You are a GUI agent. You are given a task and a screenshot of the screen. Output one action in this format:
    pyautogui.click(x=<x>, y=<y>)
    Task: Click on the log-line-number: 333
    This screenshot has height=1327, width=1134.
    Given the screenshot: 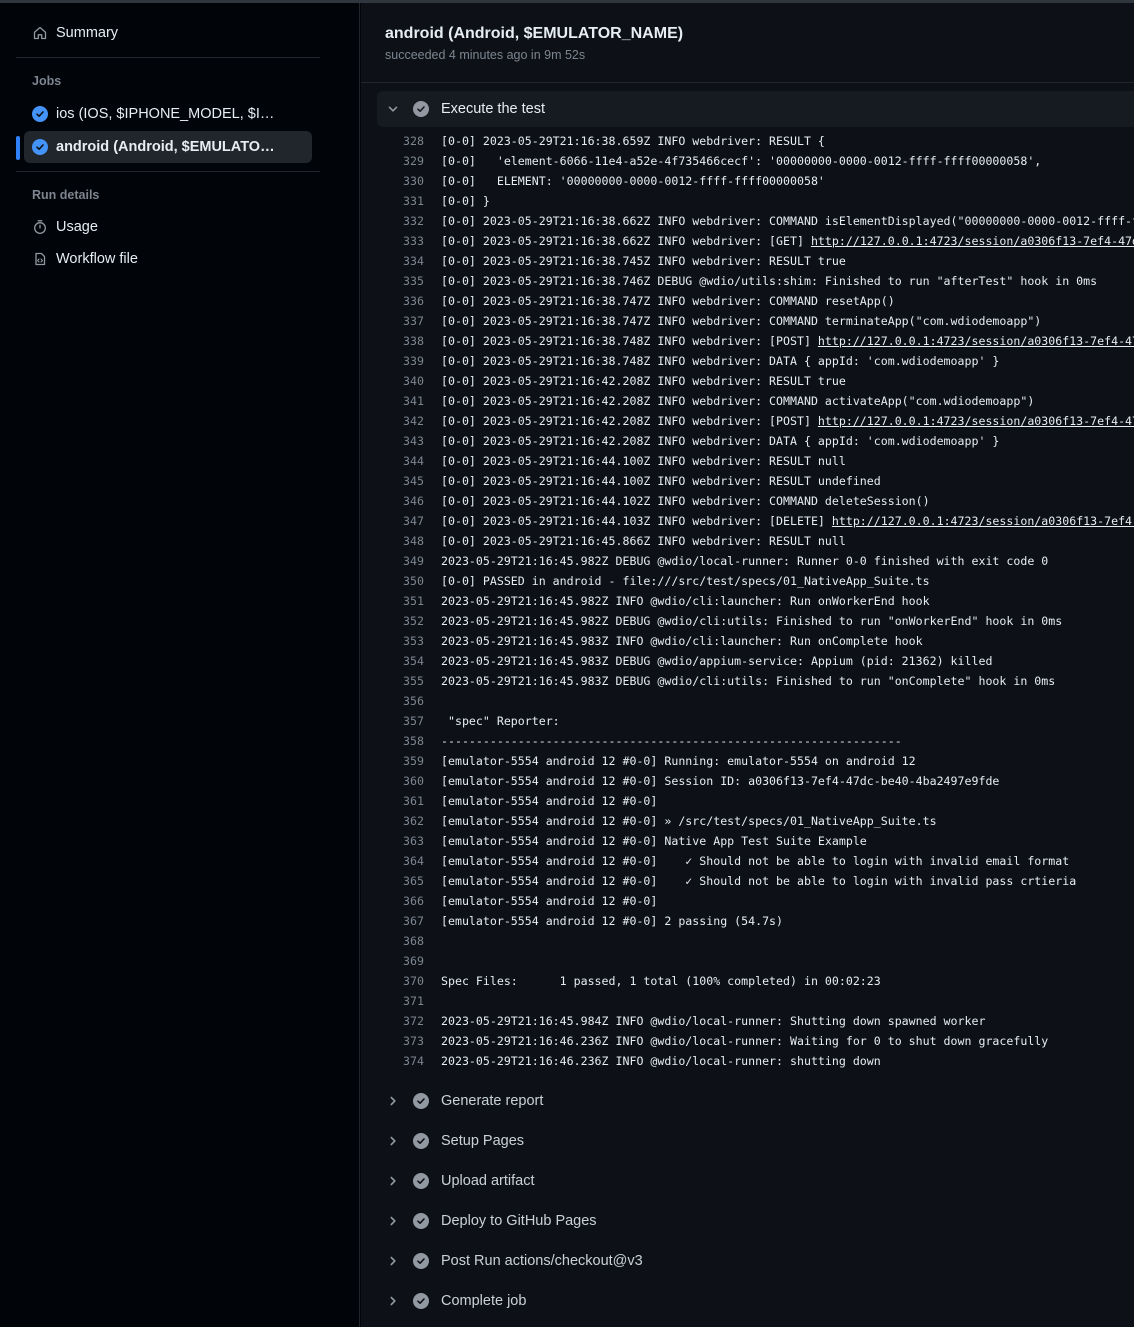 What is the action you would take?
    pyautogui.click(x=392, y=241)
    